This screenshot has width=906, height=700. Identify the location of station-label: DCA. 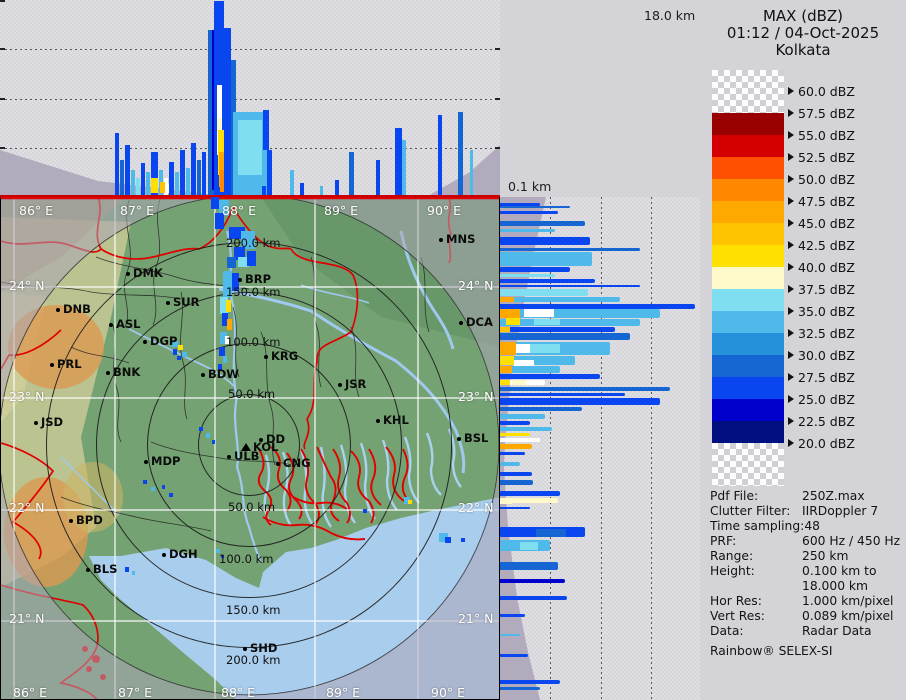
(479, 322).